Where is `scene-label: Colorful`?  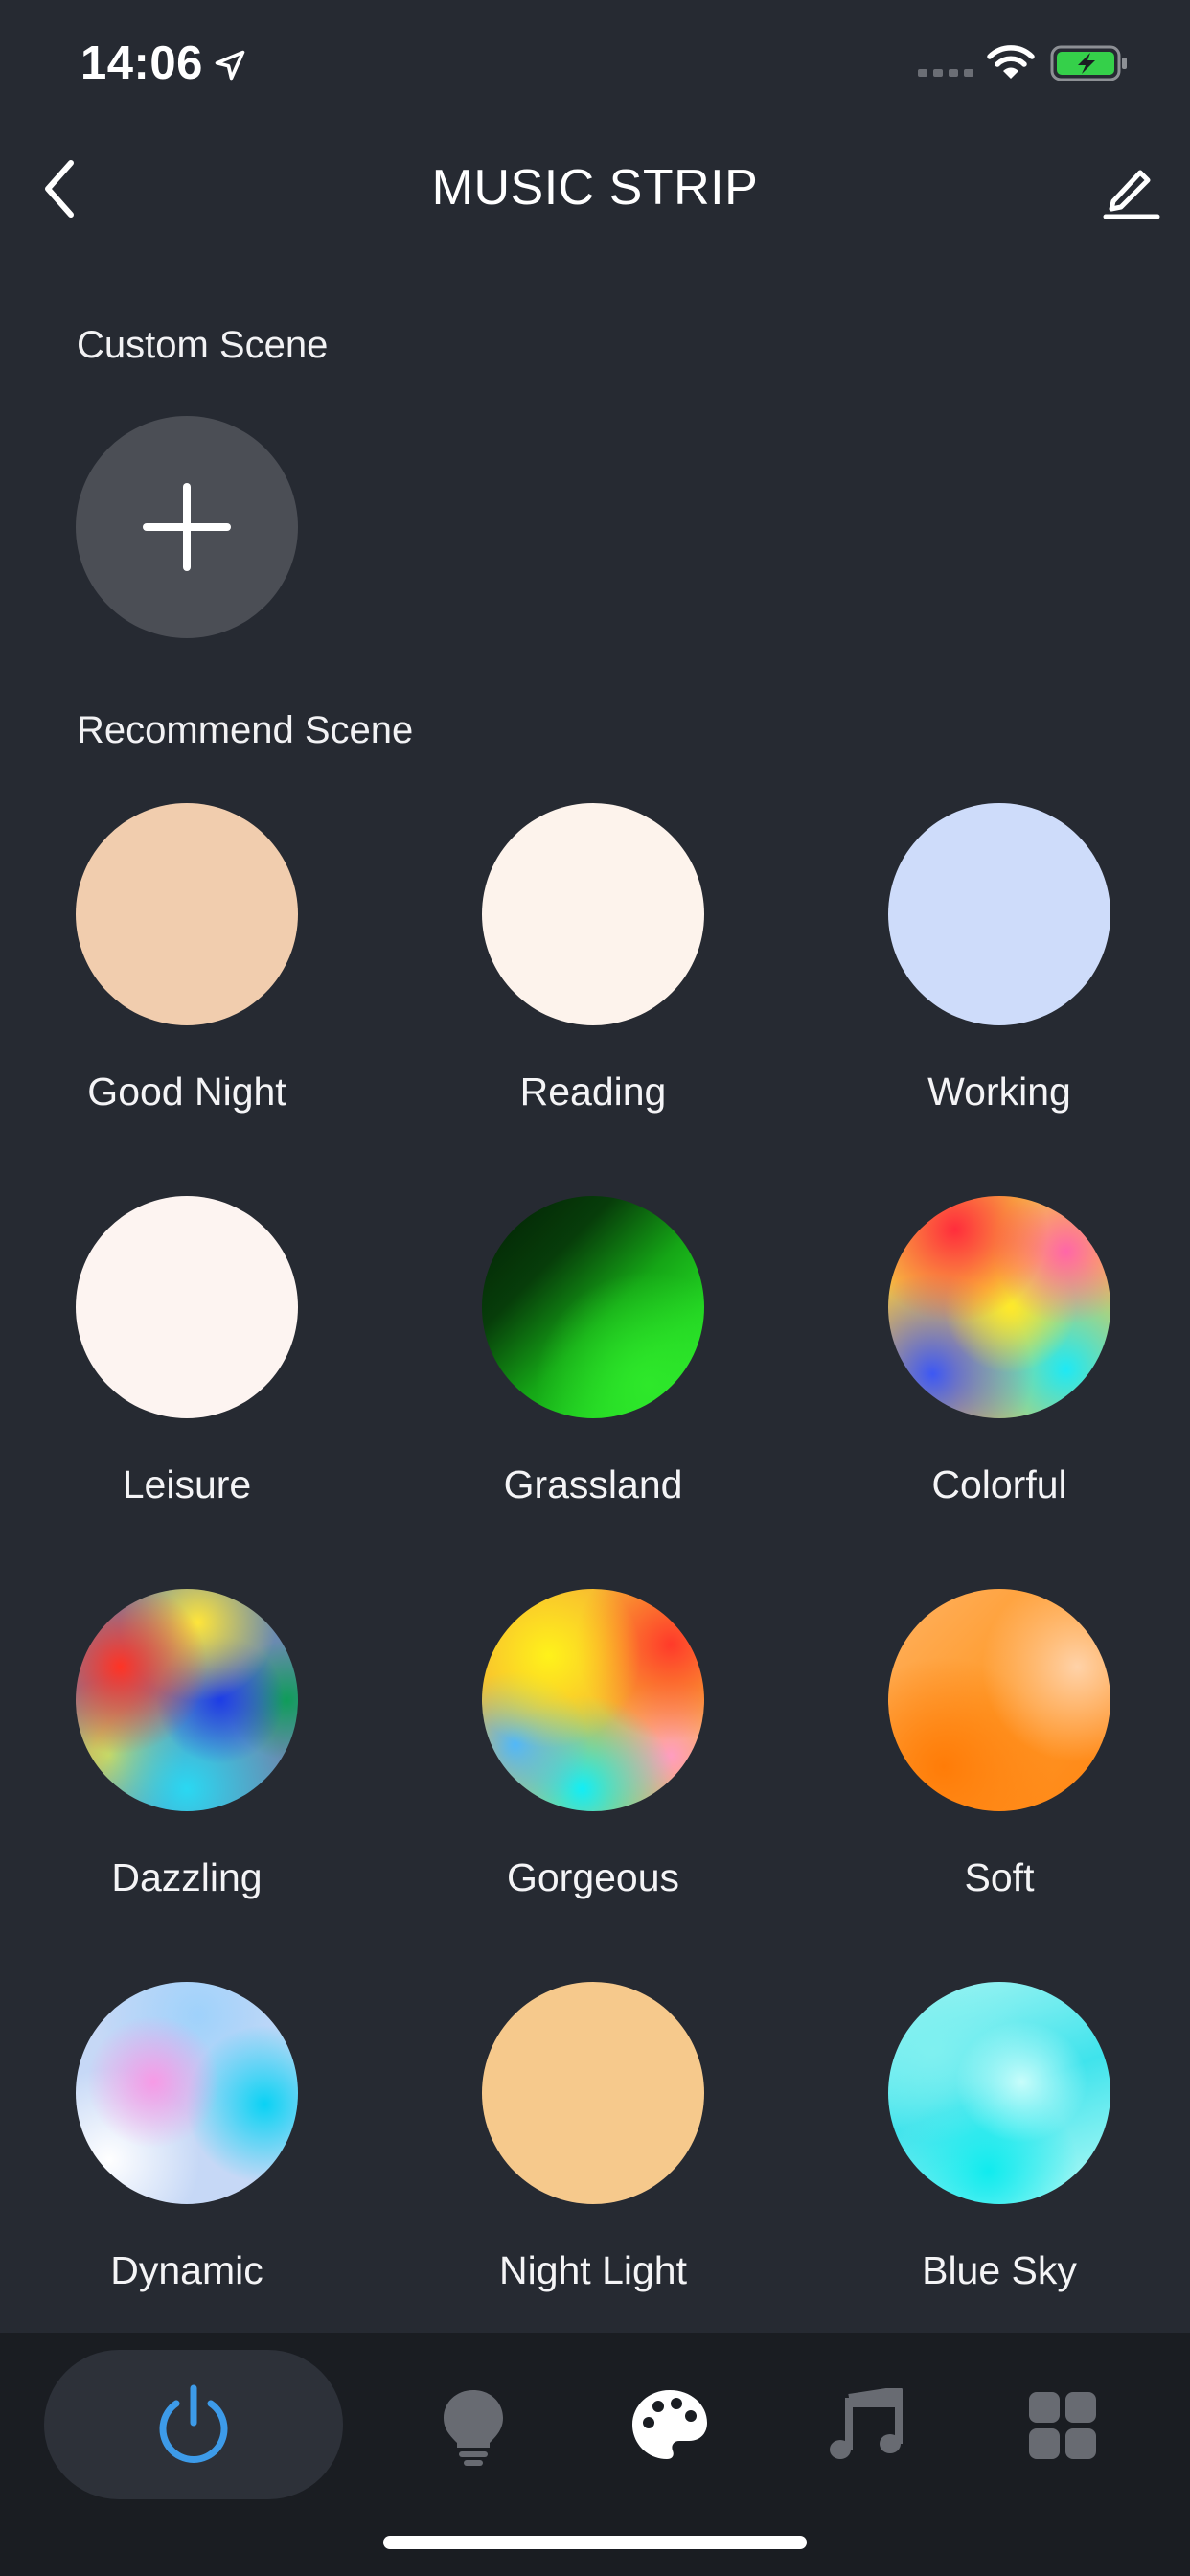 scene-label: Colorful is located at coordinates (999, 1484).